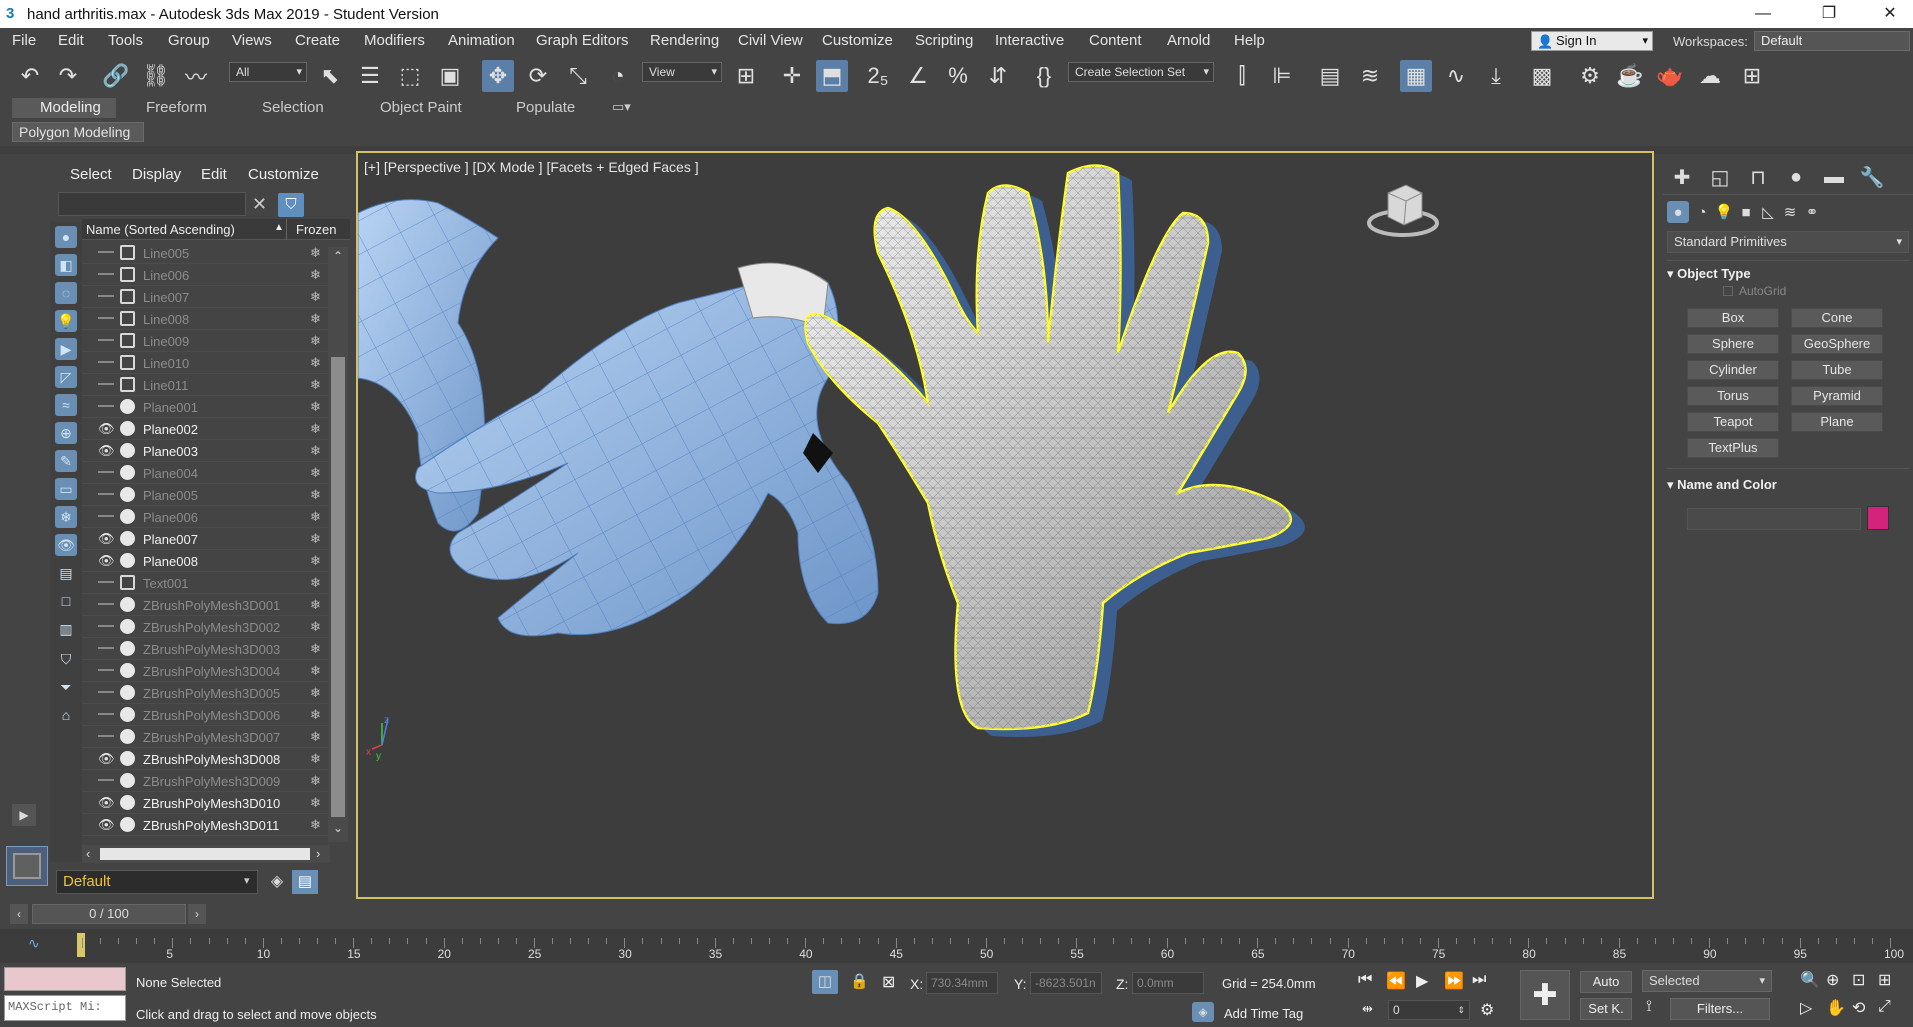 This screenshot has height=1027, width=1913. I want to click on object-name-input, so click(1774, 519).